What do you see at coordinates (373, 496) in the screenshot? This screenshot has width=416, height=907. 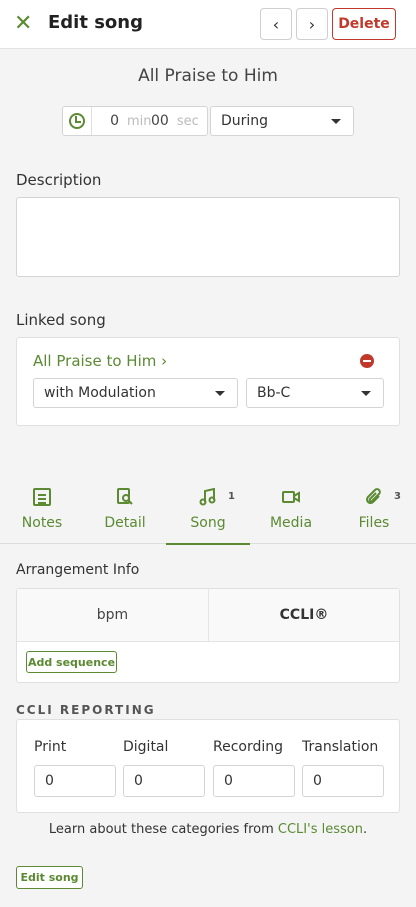 I see `paperclip-icon` at bounding box center [373, 496].